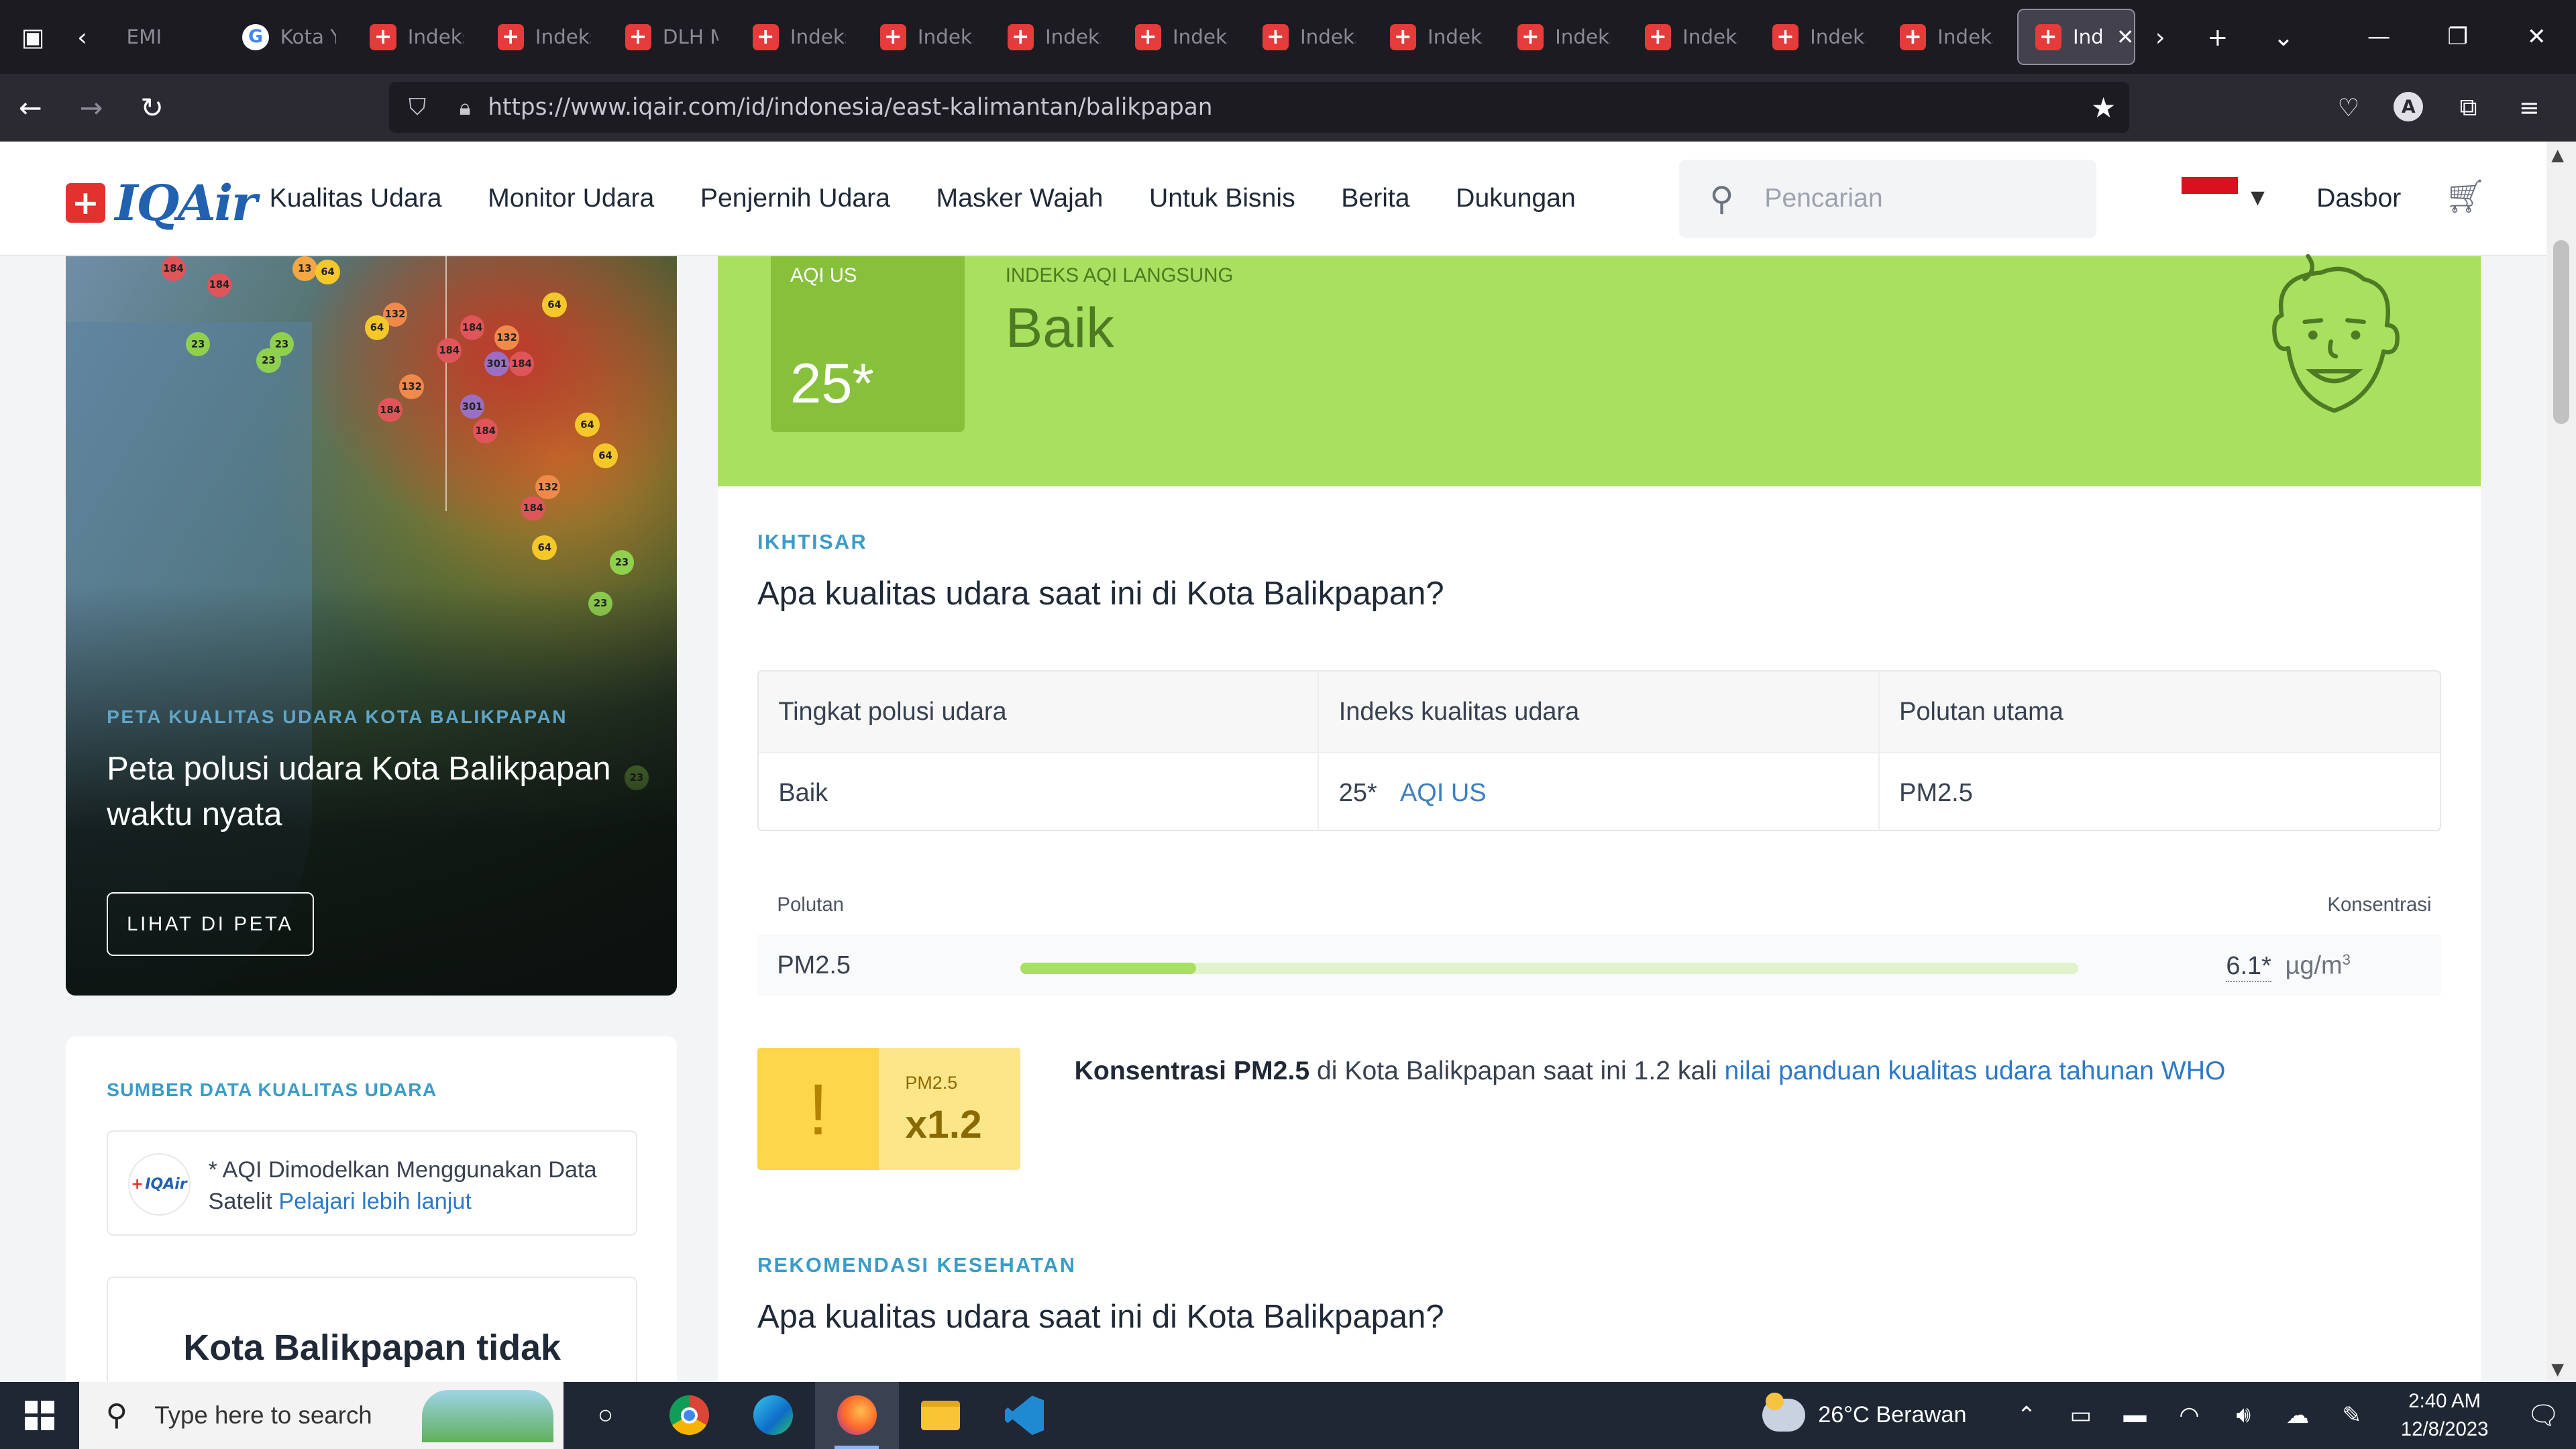 Image resolution: width=2576 pixels, height=1449 pixels. I want to click on browser-tab: EMI, so click(162, 36).